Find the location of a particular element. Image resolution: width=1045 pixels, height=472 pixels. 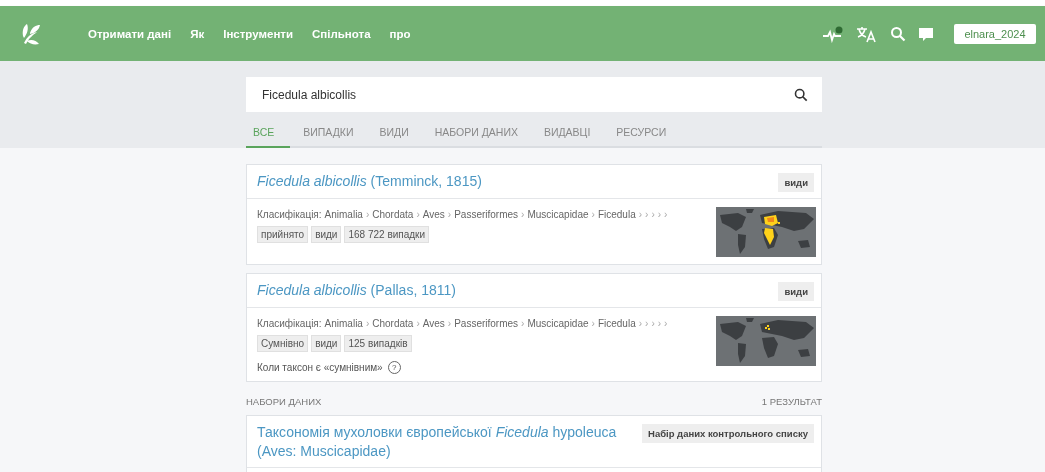

nav-link: Як is located at coordinates (197, 33).